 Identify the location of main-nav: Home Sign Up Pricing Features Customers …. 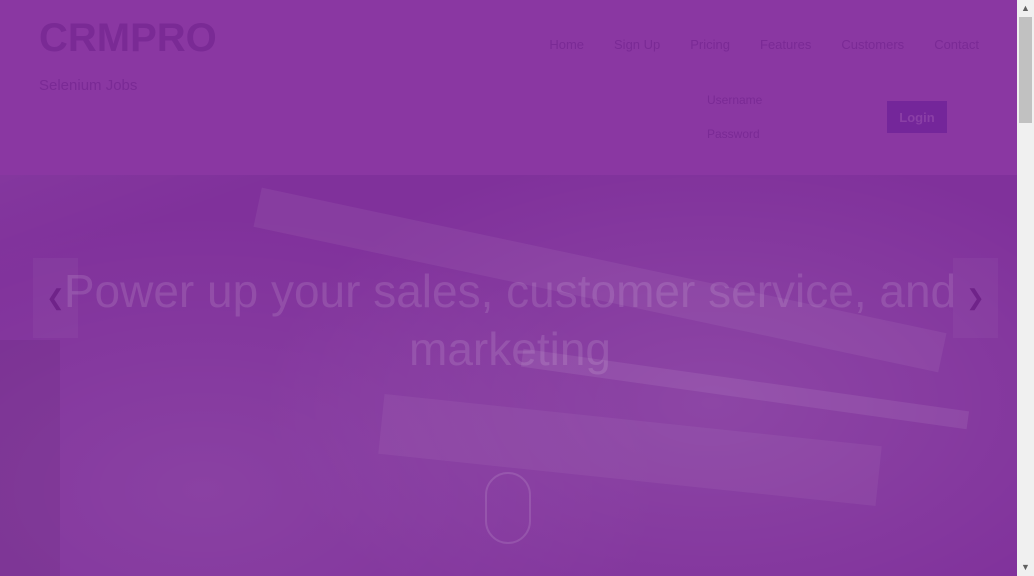
(764, 44).